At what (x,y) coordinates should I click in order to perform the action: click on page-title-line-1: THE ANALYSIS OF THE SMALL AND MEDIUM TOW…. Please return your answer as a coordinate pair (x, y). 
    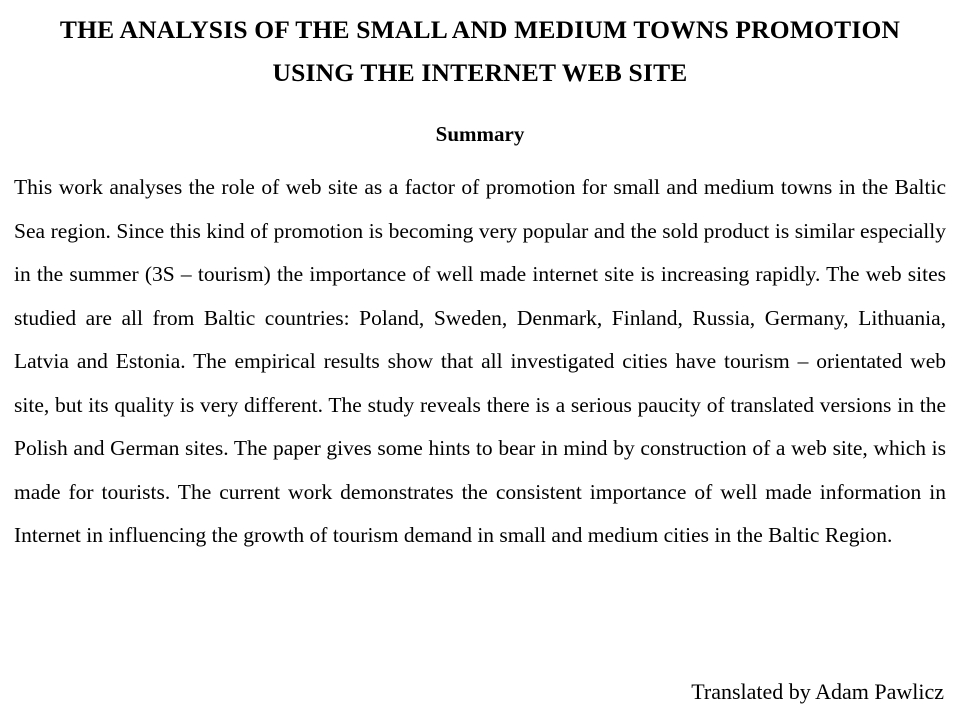
    Looking at the image, I should click on (480, 29).